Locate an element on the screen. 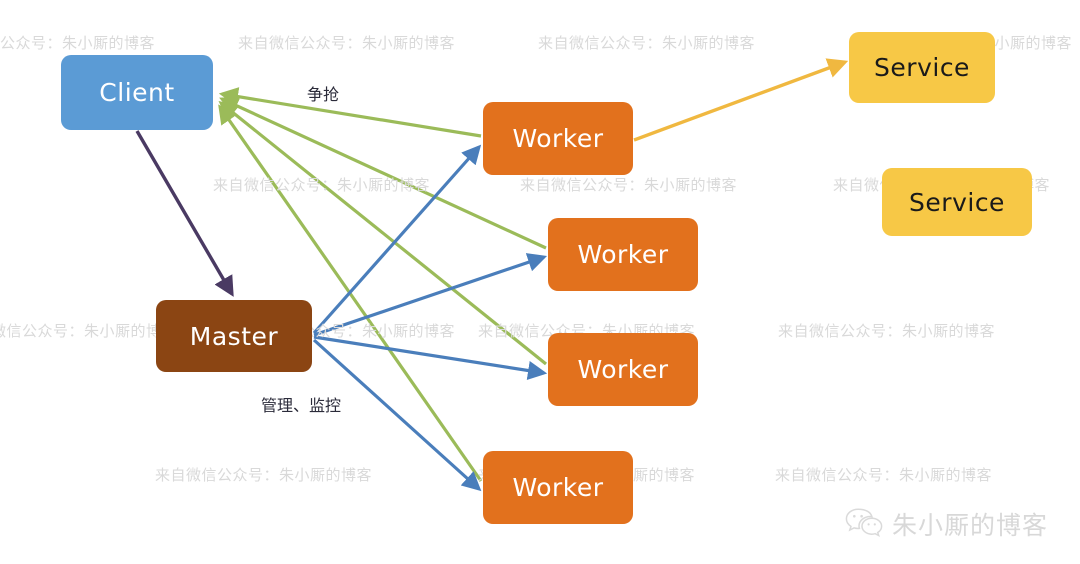  node-label-worker4: Worker is located at coordinates (558, 487).